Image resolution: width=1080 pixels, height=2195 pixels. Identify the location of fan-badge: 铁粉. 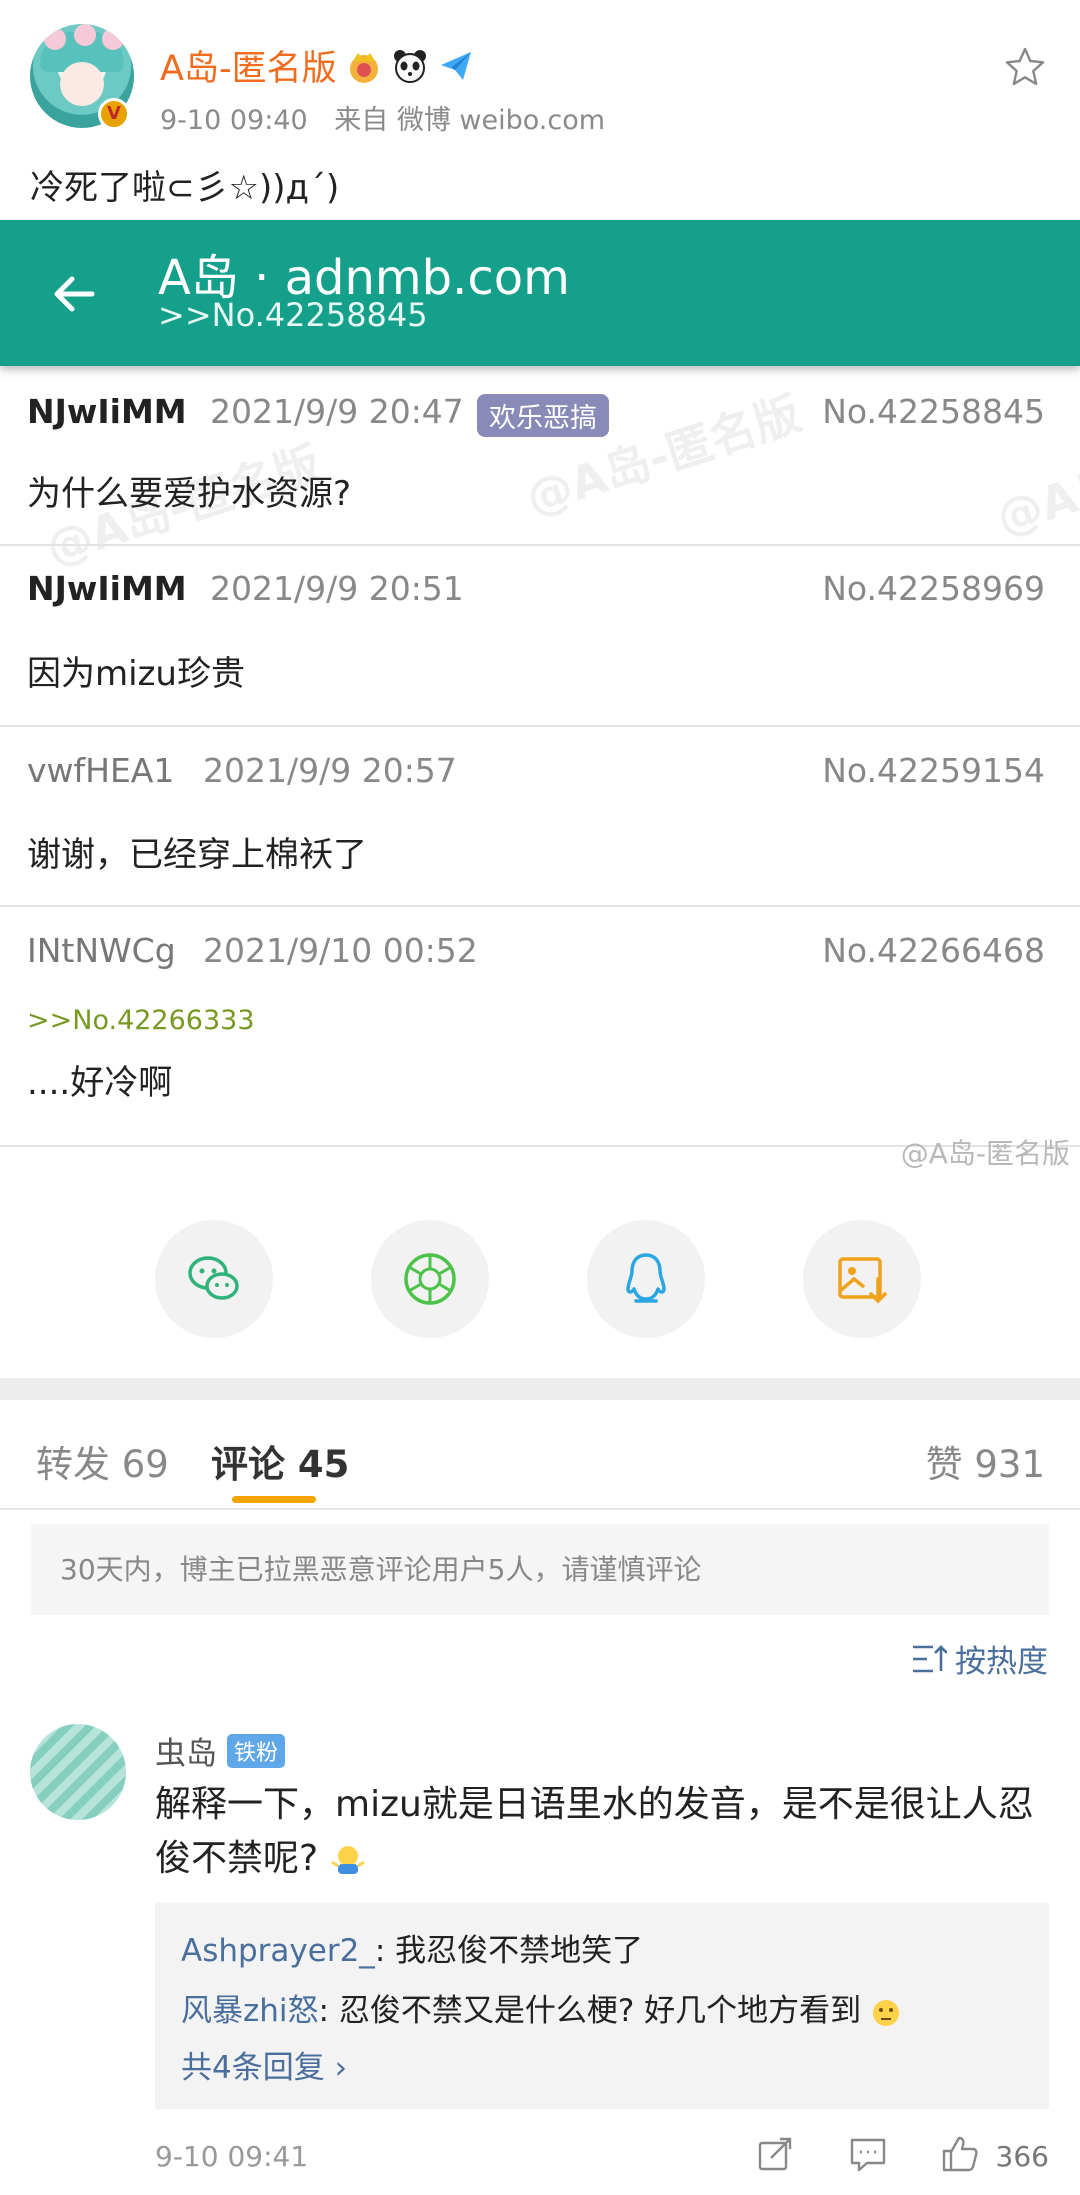
(256, 1750).